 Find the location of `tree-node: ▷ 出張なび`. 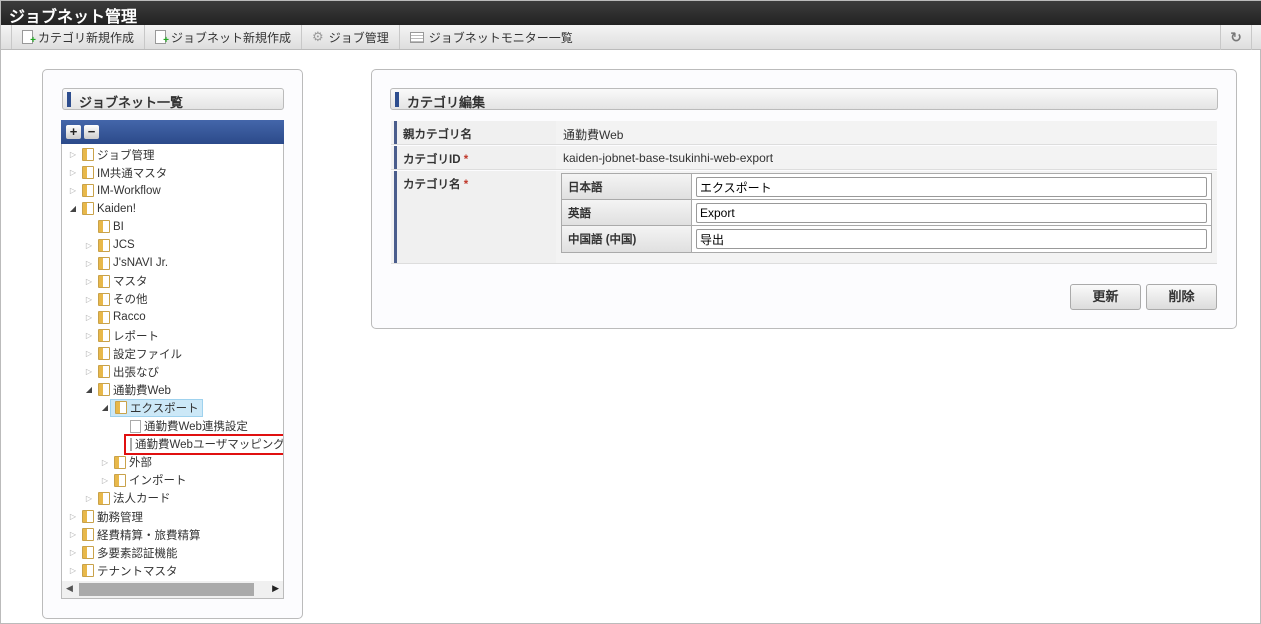

tree-node: ▷ 出張なび is located at coordinates (121, 371).